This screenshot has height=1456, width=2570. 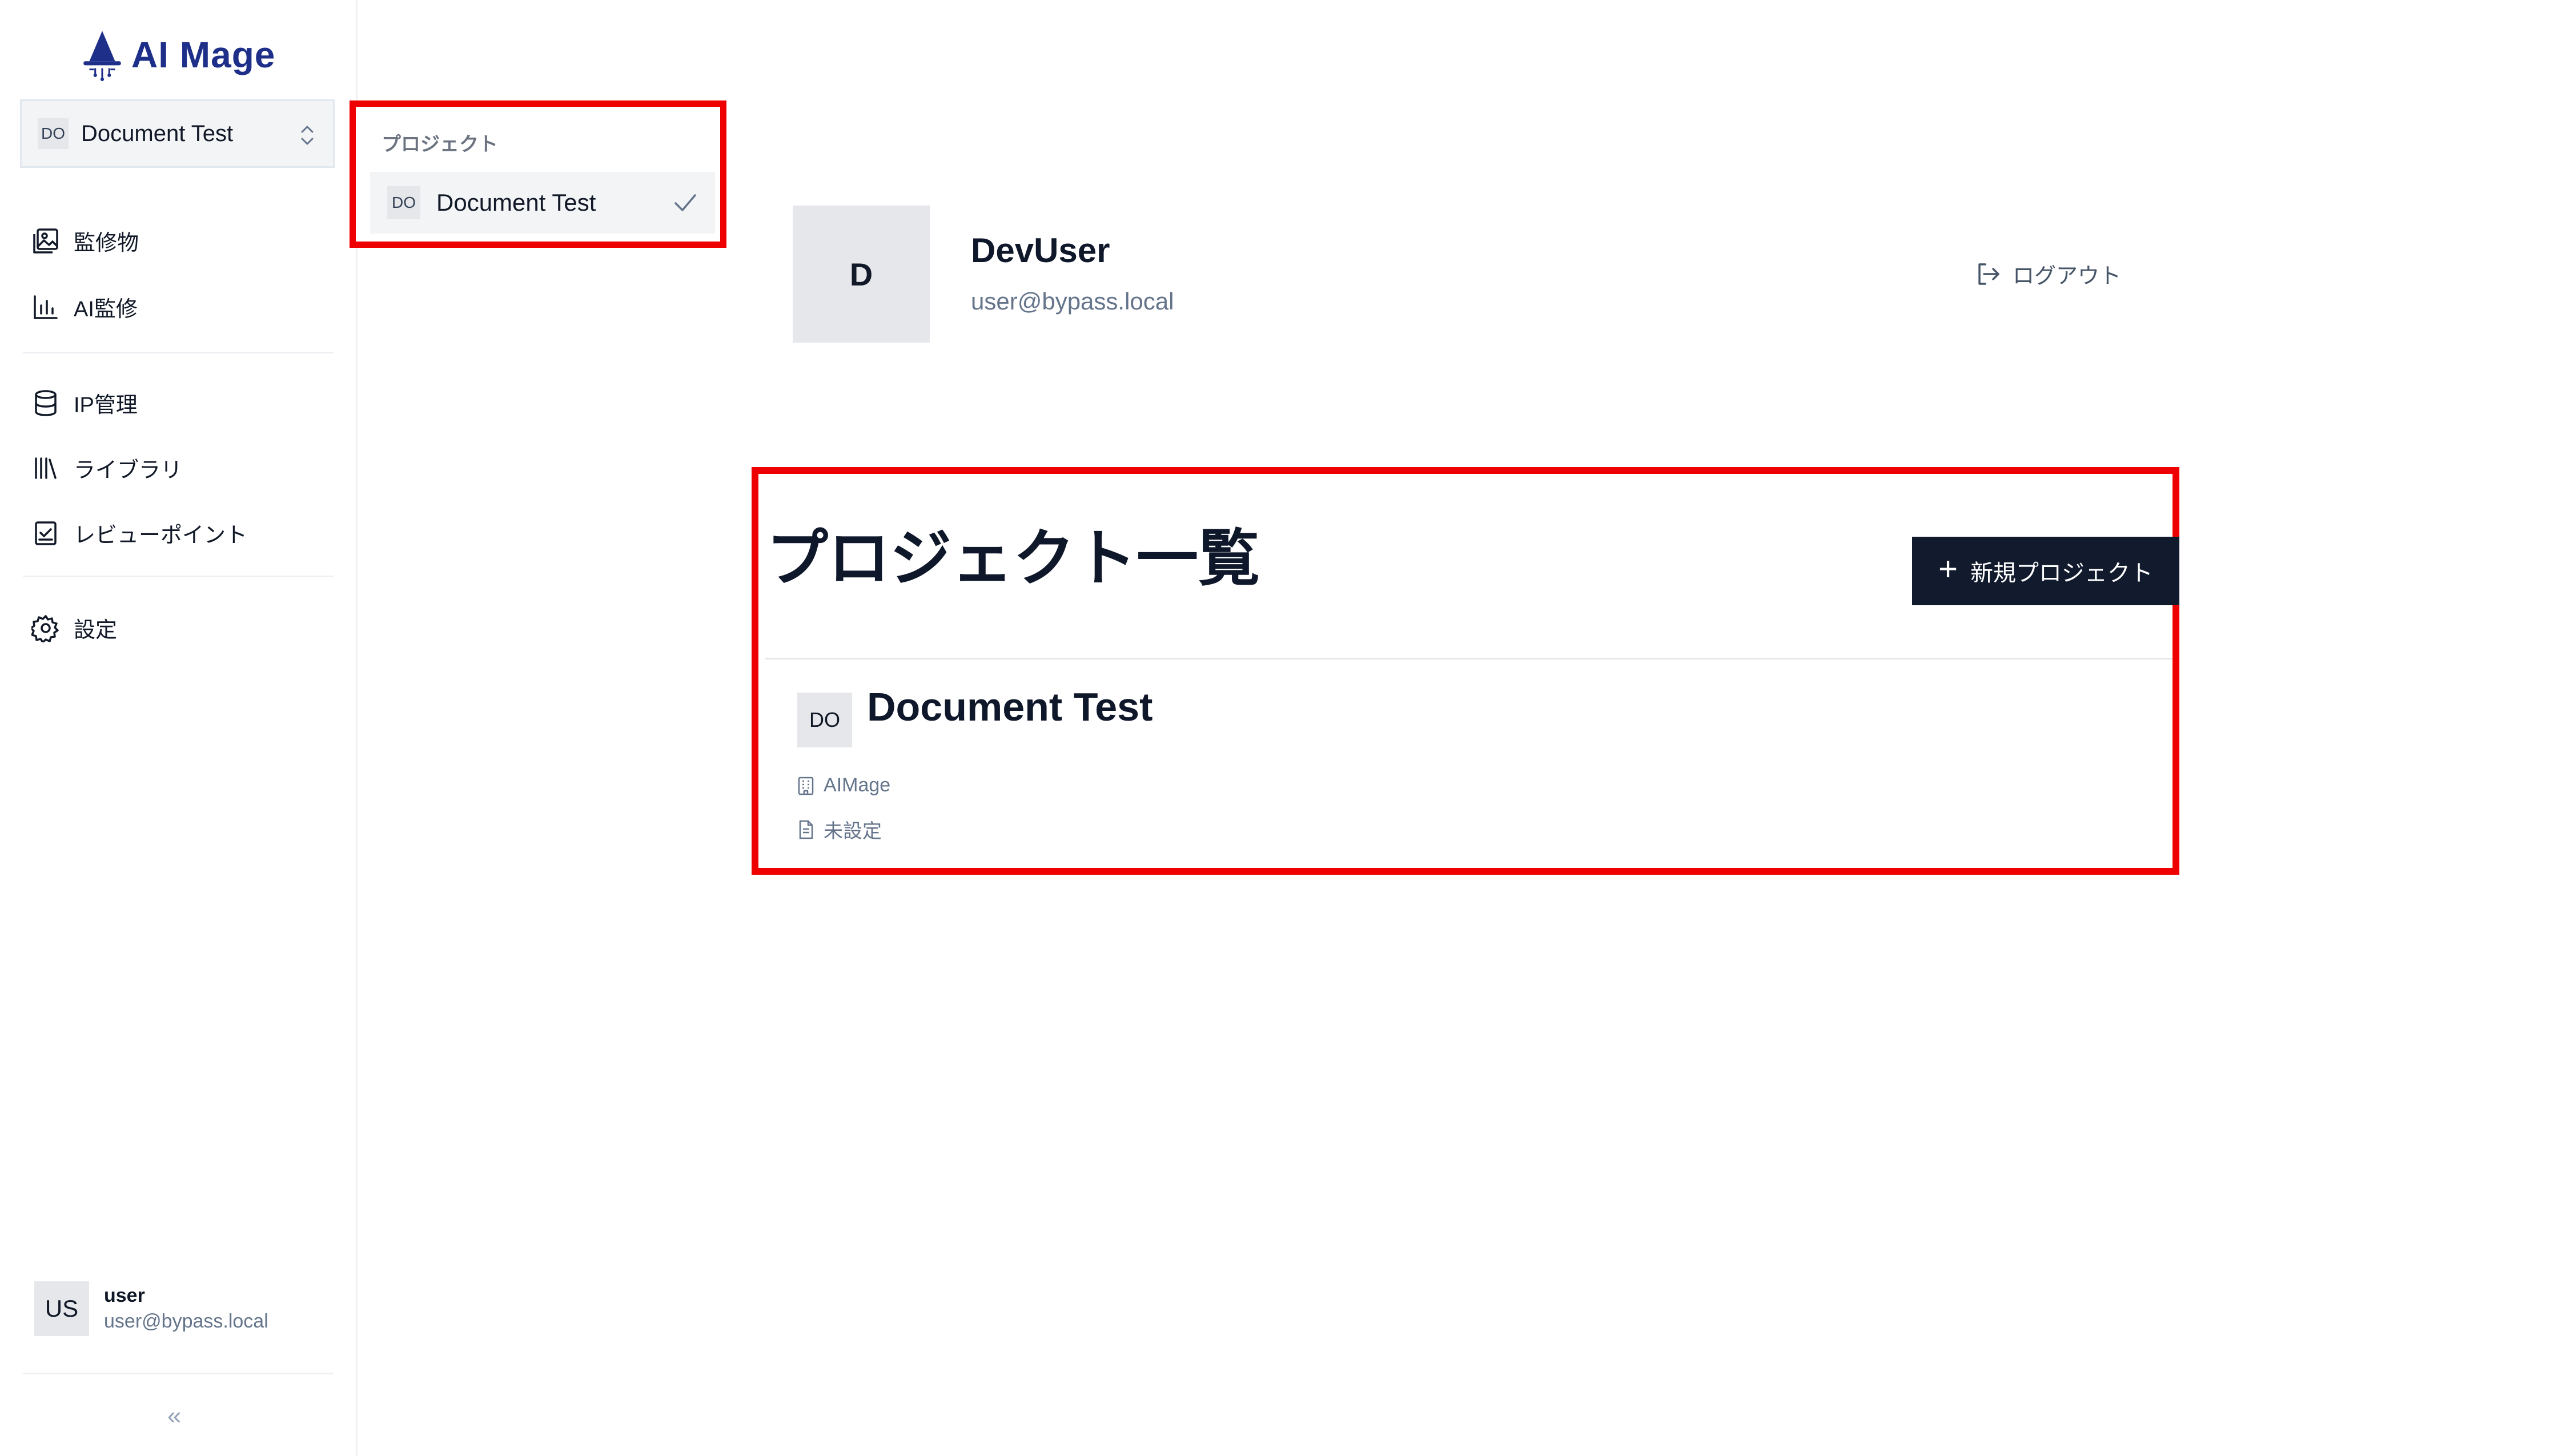 I want to click on project-dropdown: プロジェクト DO Document Test, so click(x=538, y=174).